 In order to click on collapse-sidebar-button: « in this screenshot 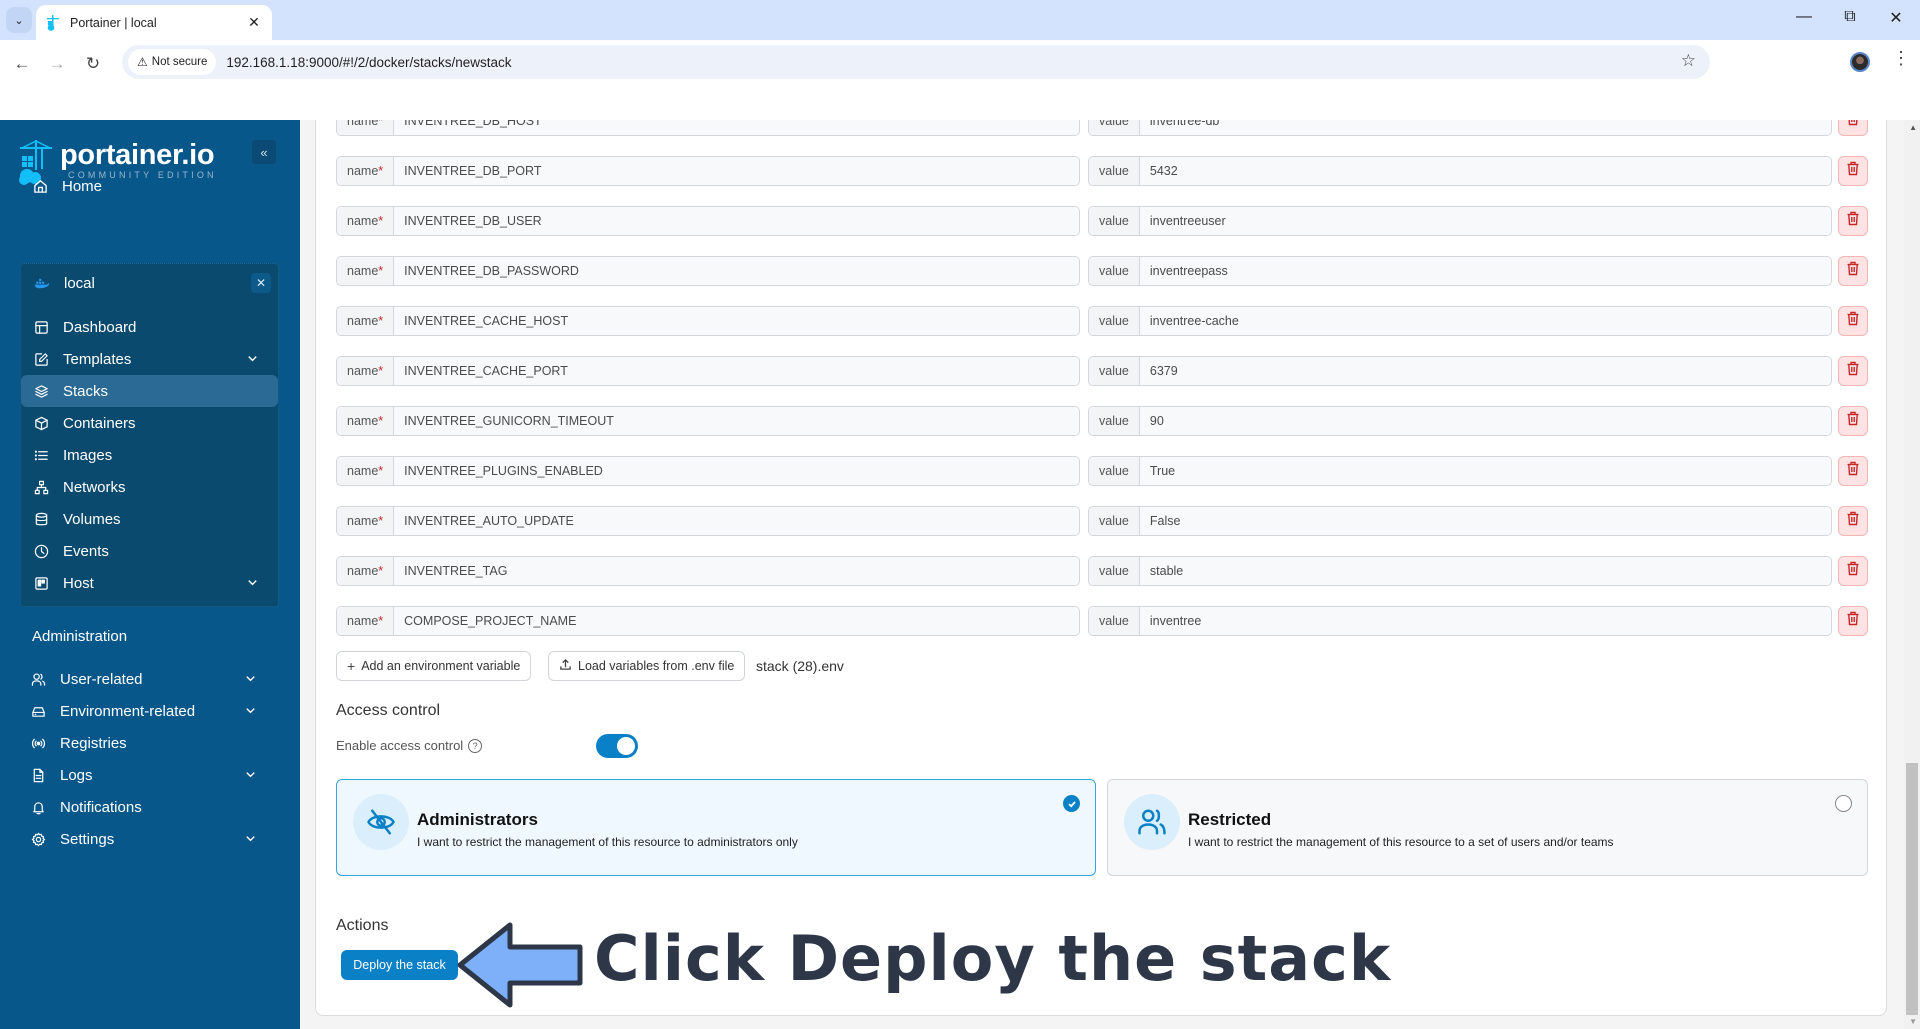, I will do `click(264, 152)`.